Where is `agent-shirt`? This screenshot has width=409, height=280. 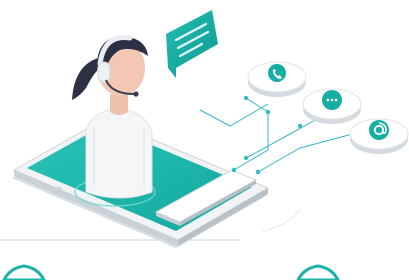
agent-shirt is located at coordinates (119, 153).